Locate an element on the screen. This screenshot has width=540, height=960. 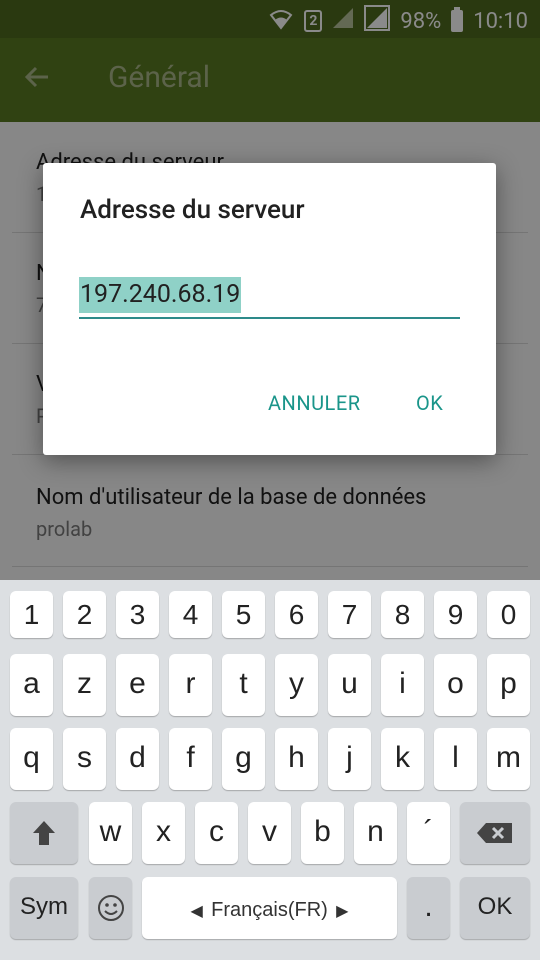
key-w: w is located at coordinates (110, 833).